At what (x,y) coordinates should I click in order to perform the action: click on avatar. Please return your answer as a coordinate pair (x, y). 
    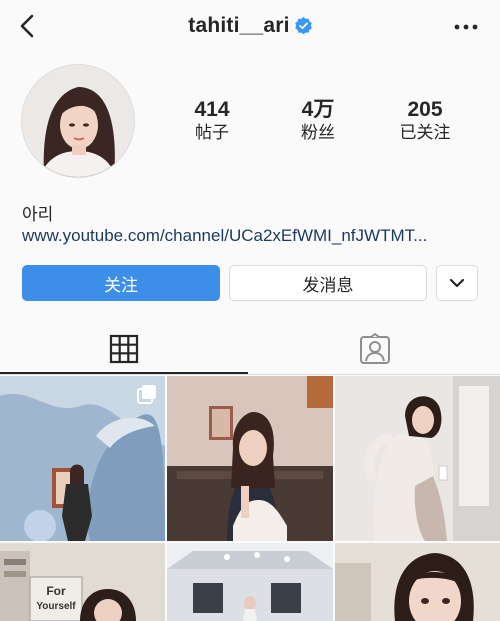
    Looking at the image, I should click on (78, 121).